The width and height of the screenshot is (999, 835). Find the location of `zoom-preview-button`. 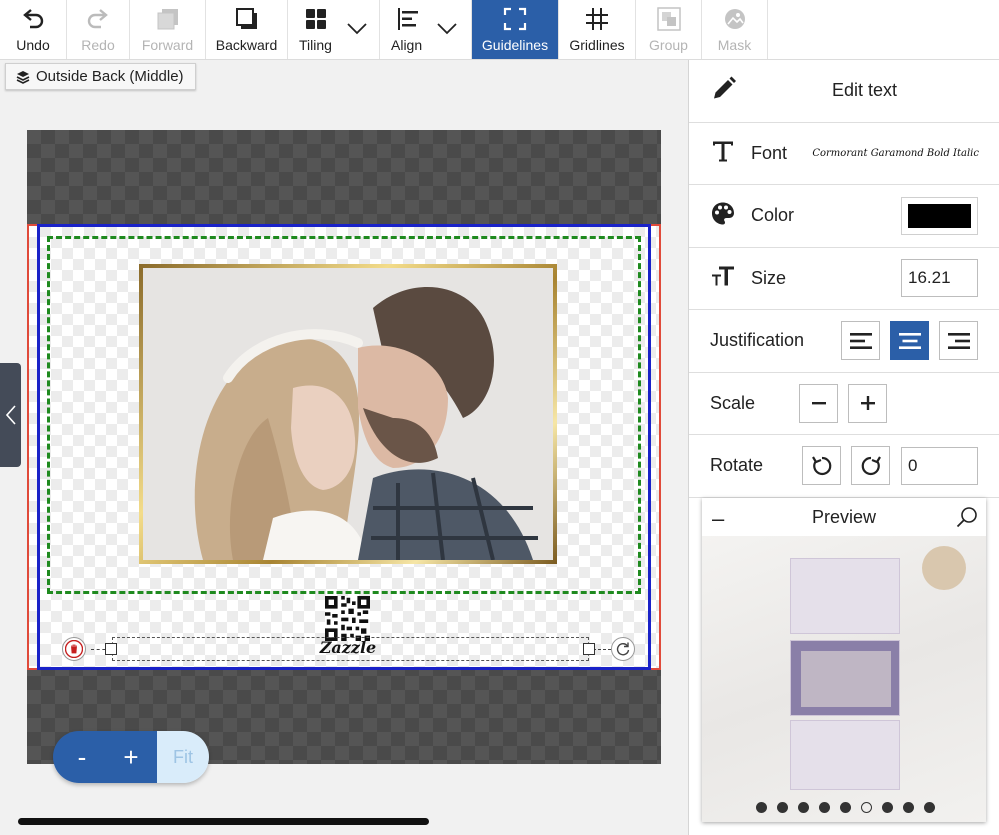

zoom-preview-button is located at coordinates (967, 519).